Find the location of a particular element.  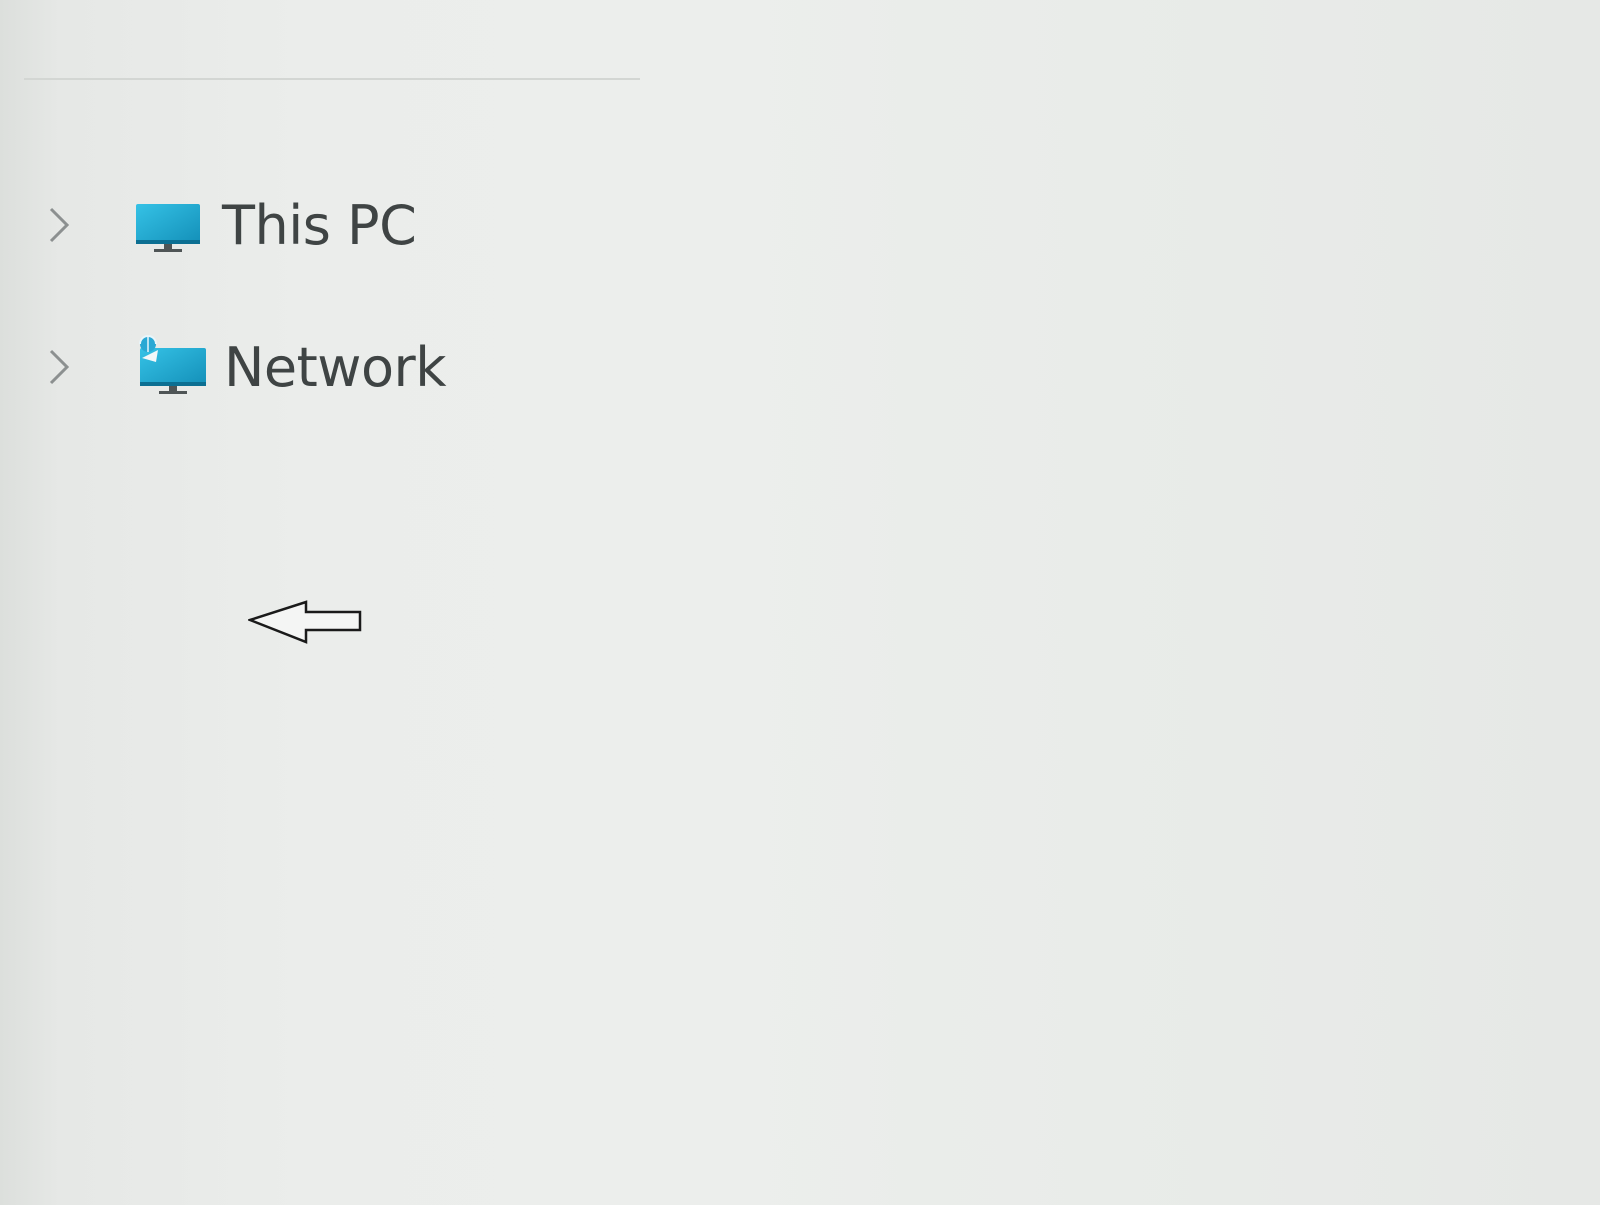

section-divider is located at coordinates (332, 79).